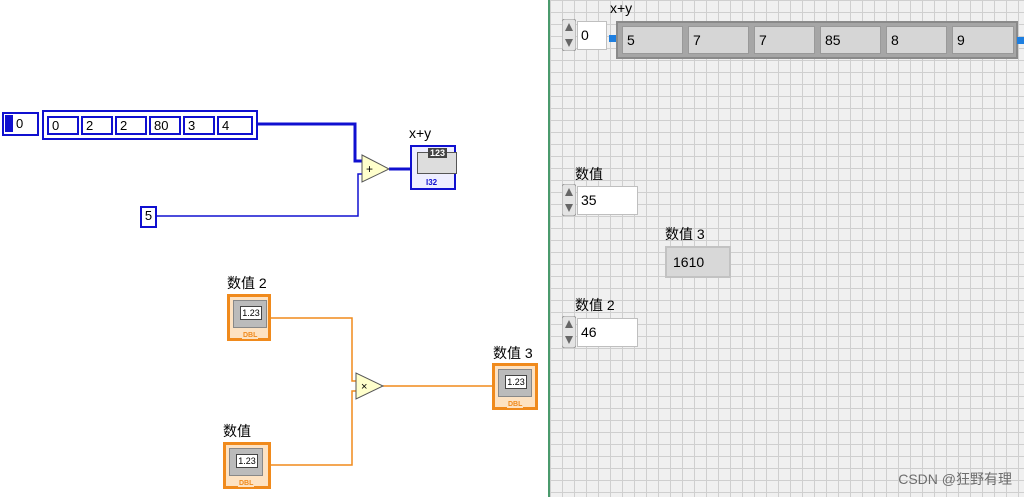  I want to click on xy-array-indicator: 5 7 7 85 8 9, so click(817, 40).